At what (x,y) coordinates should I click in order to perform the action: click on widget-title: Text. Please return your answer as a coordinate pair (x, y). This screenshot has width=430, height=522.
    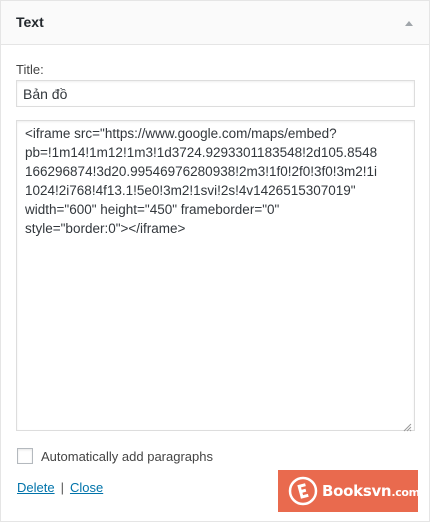
    Looking at the image, I should click on (30, 22).